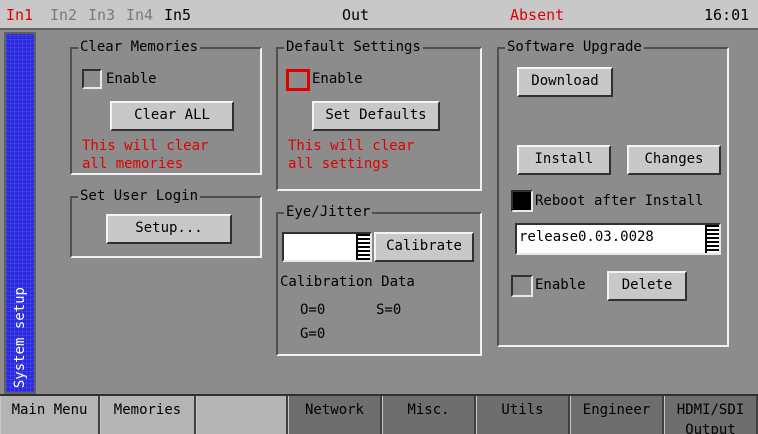 This screenshot has width=758, height=434. What do you see at coordinates (339, 164) in the screenshot?
I see `default-settings-warning-2: all settings` at bounding box center [339, 164].